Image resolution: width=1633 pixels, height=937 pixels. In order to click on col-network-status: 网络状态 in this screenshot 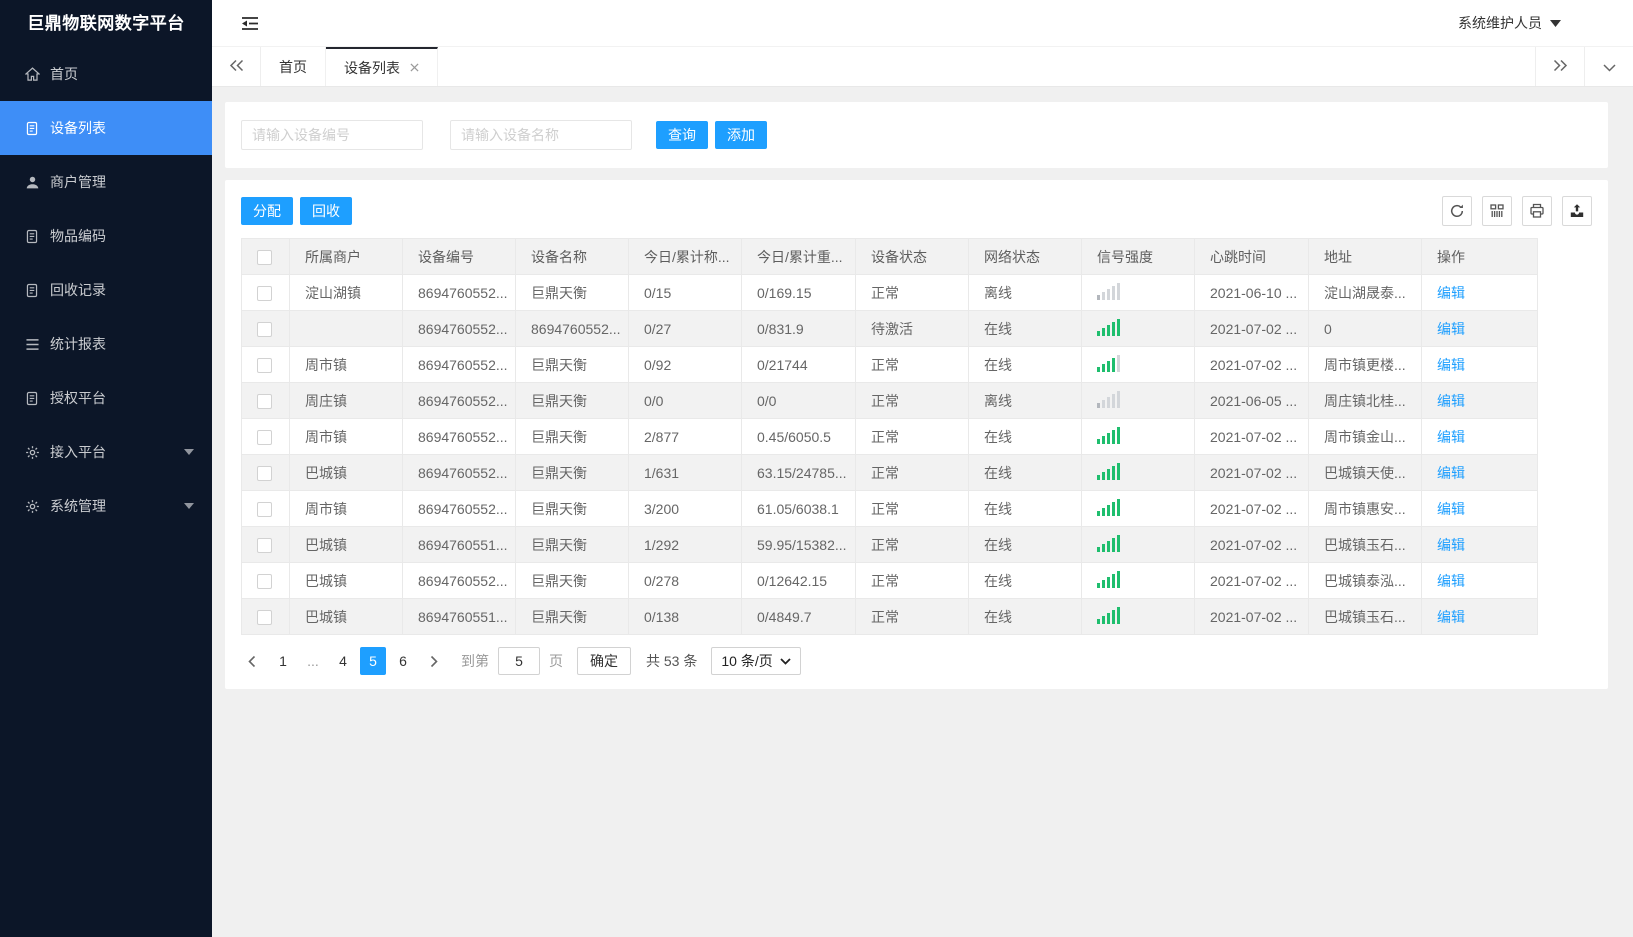, I will do `click(1025, 256)`.